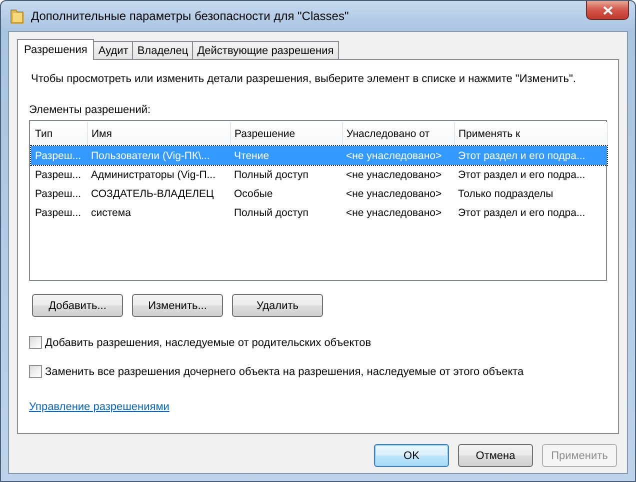 The image size is (636, 482). Describe the element at coordinates (17, 16) in the screenshot. I see `folder-icon` at that location.